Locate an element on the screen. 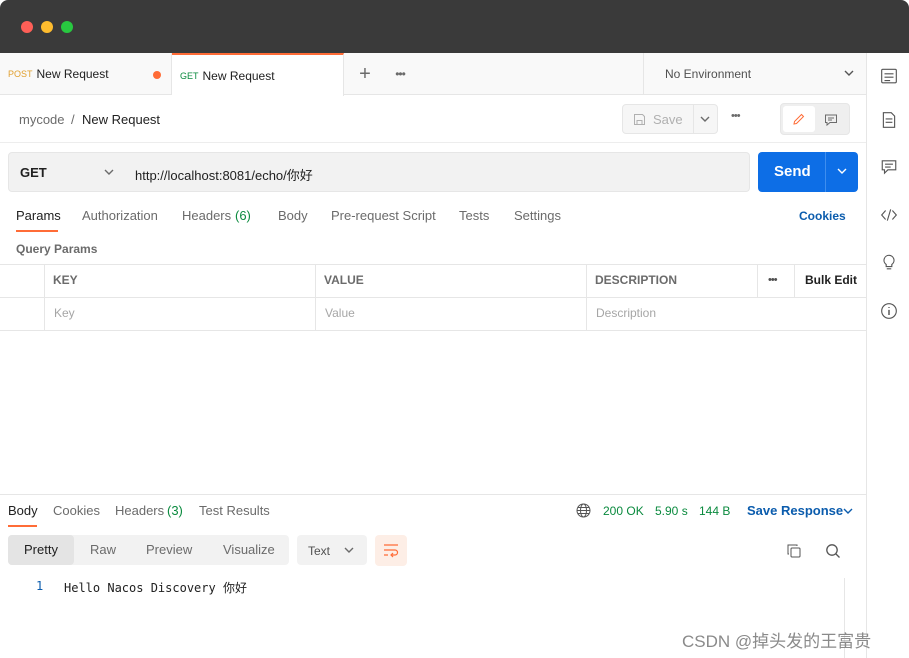  more-options-icon: ••• is located at coordinates (736, 116).